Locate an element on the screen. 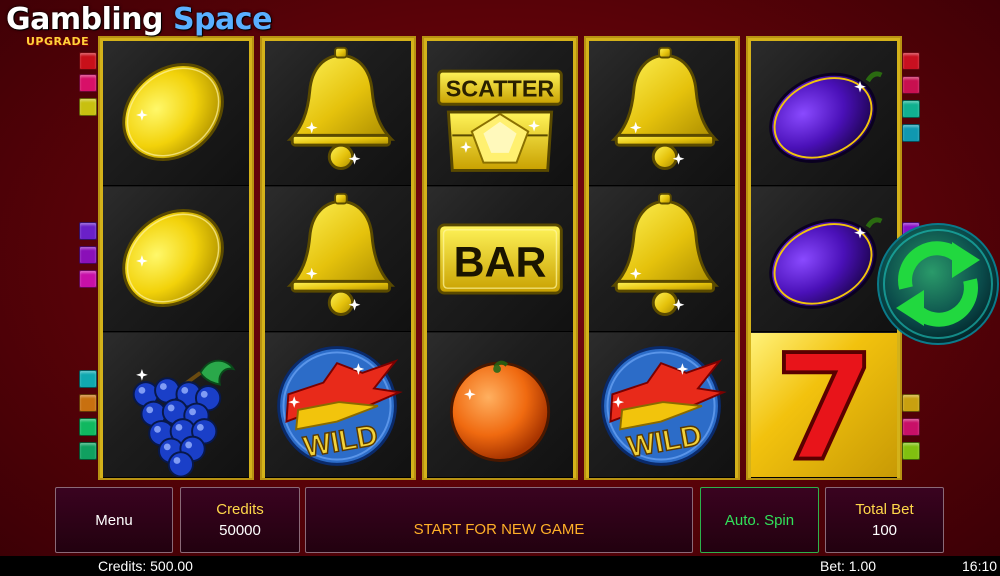  svg-text: 7 is located at coordinates (825, 405).